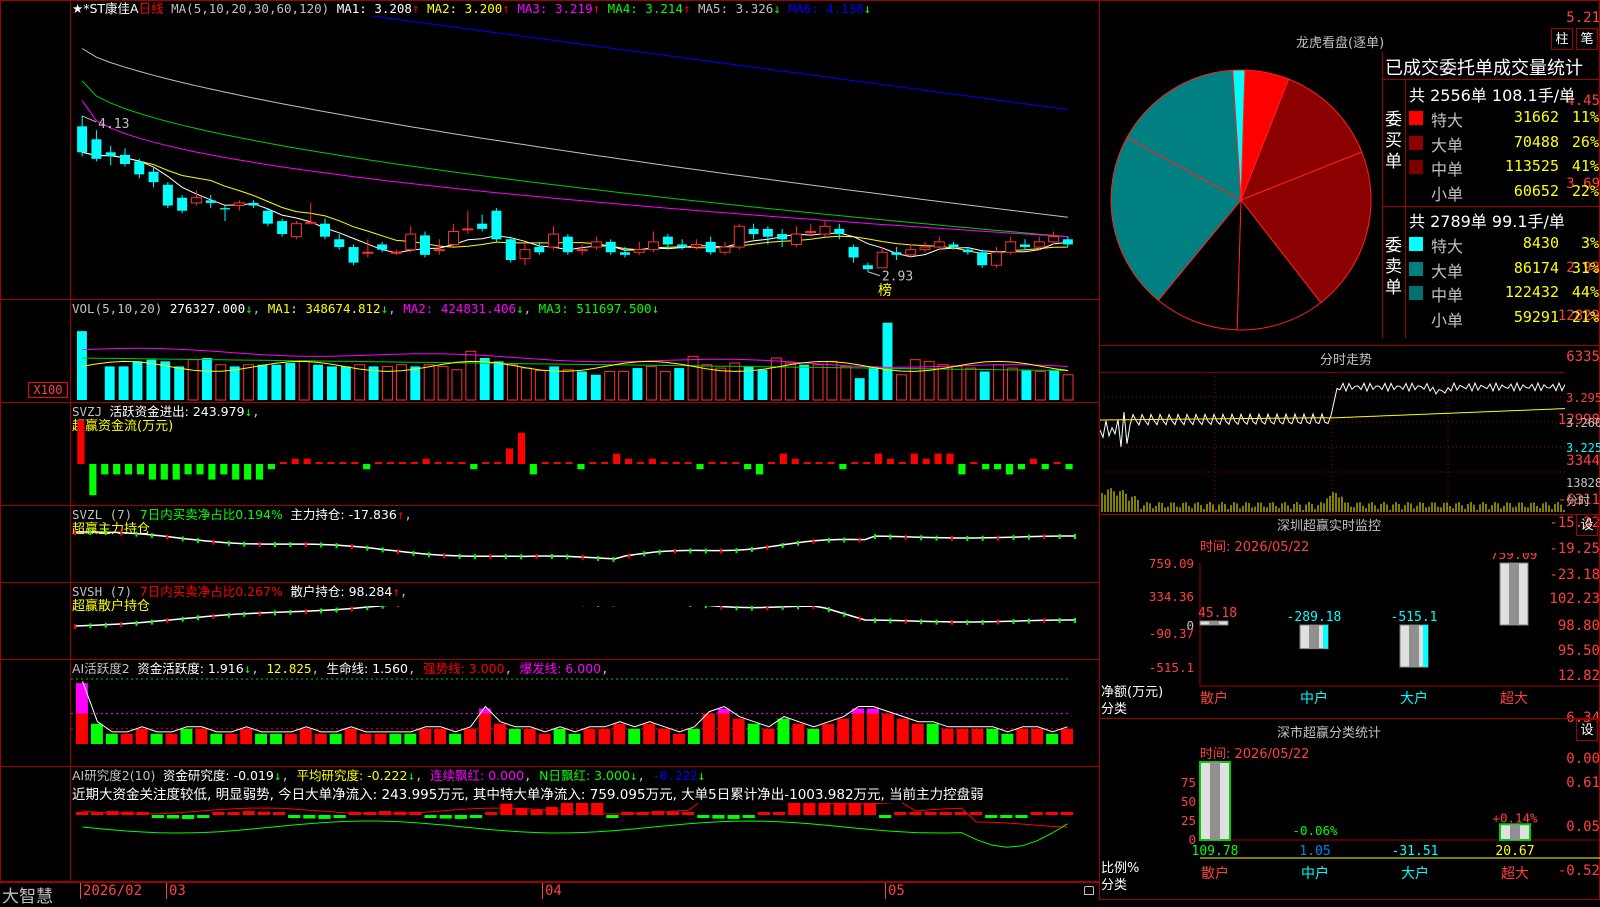 The height and width of the screenshot is (907, 1600). Describe the element at coordinates (461, 8) in the screenshot. I see `ma-value-2: MA2: 3.200` at that location.